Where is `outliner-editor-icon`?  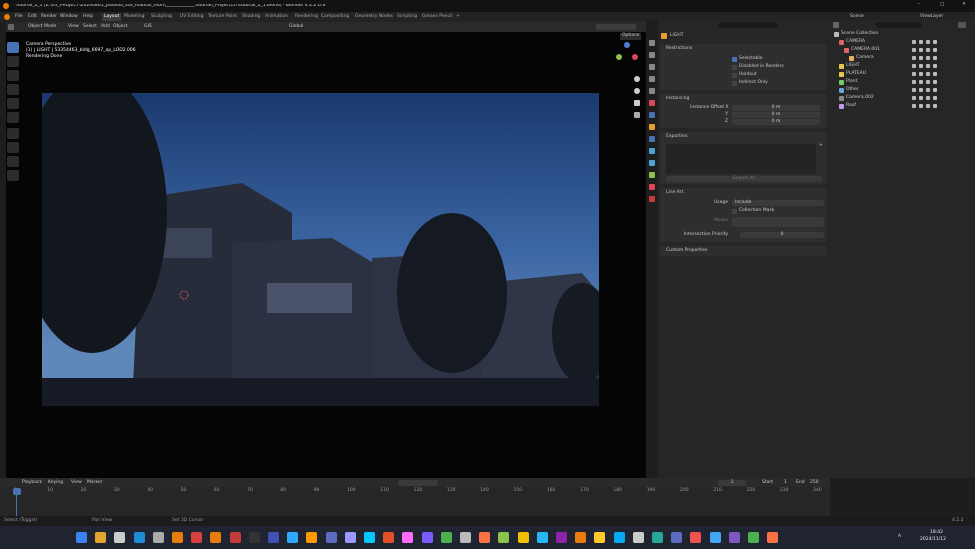 outliner-editor-icon is located at coordinates (836, 25).